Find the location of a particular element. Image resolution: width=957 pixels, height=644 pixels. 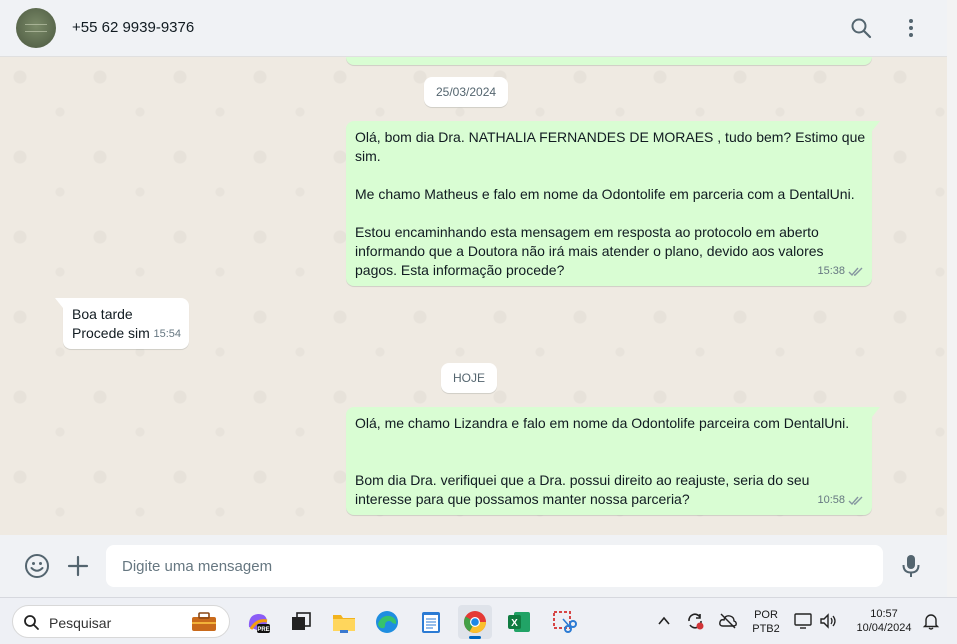

excel-icon: X is located at coordinates (519, 622).